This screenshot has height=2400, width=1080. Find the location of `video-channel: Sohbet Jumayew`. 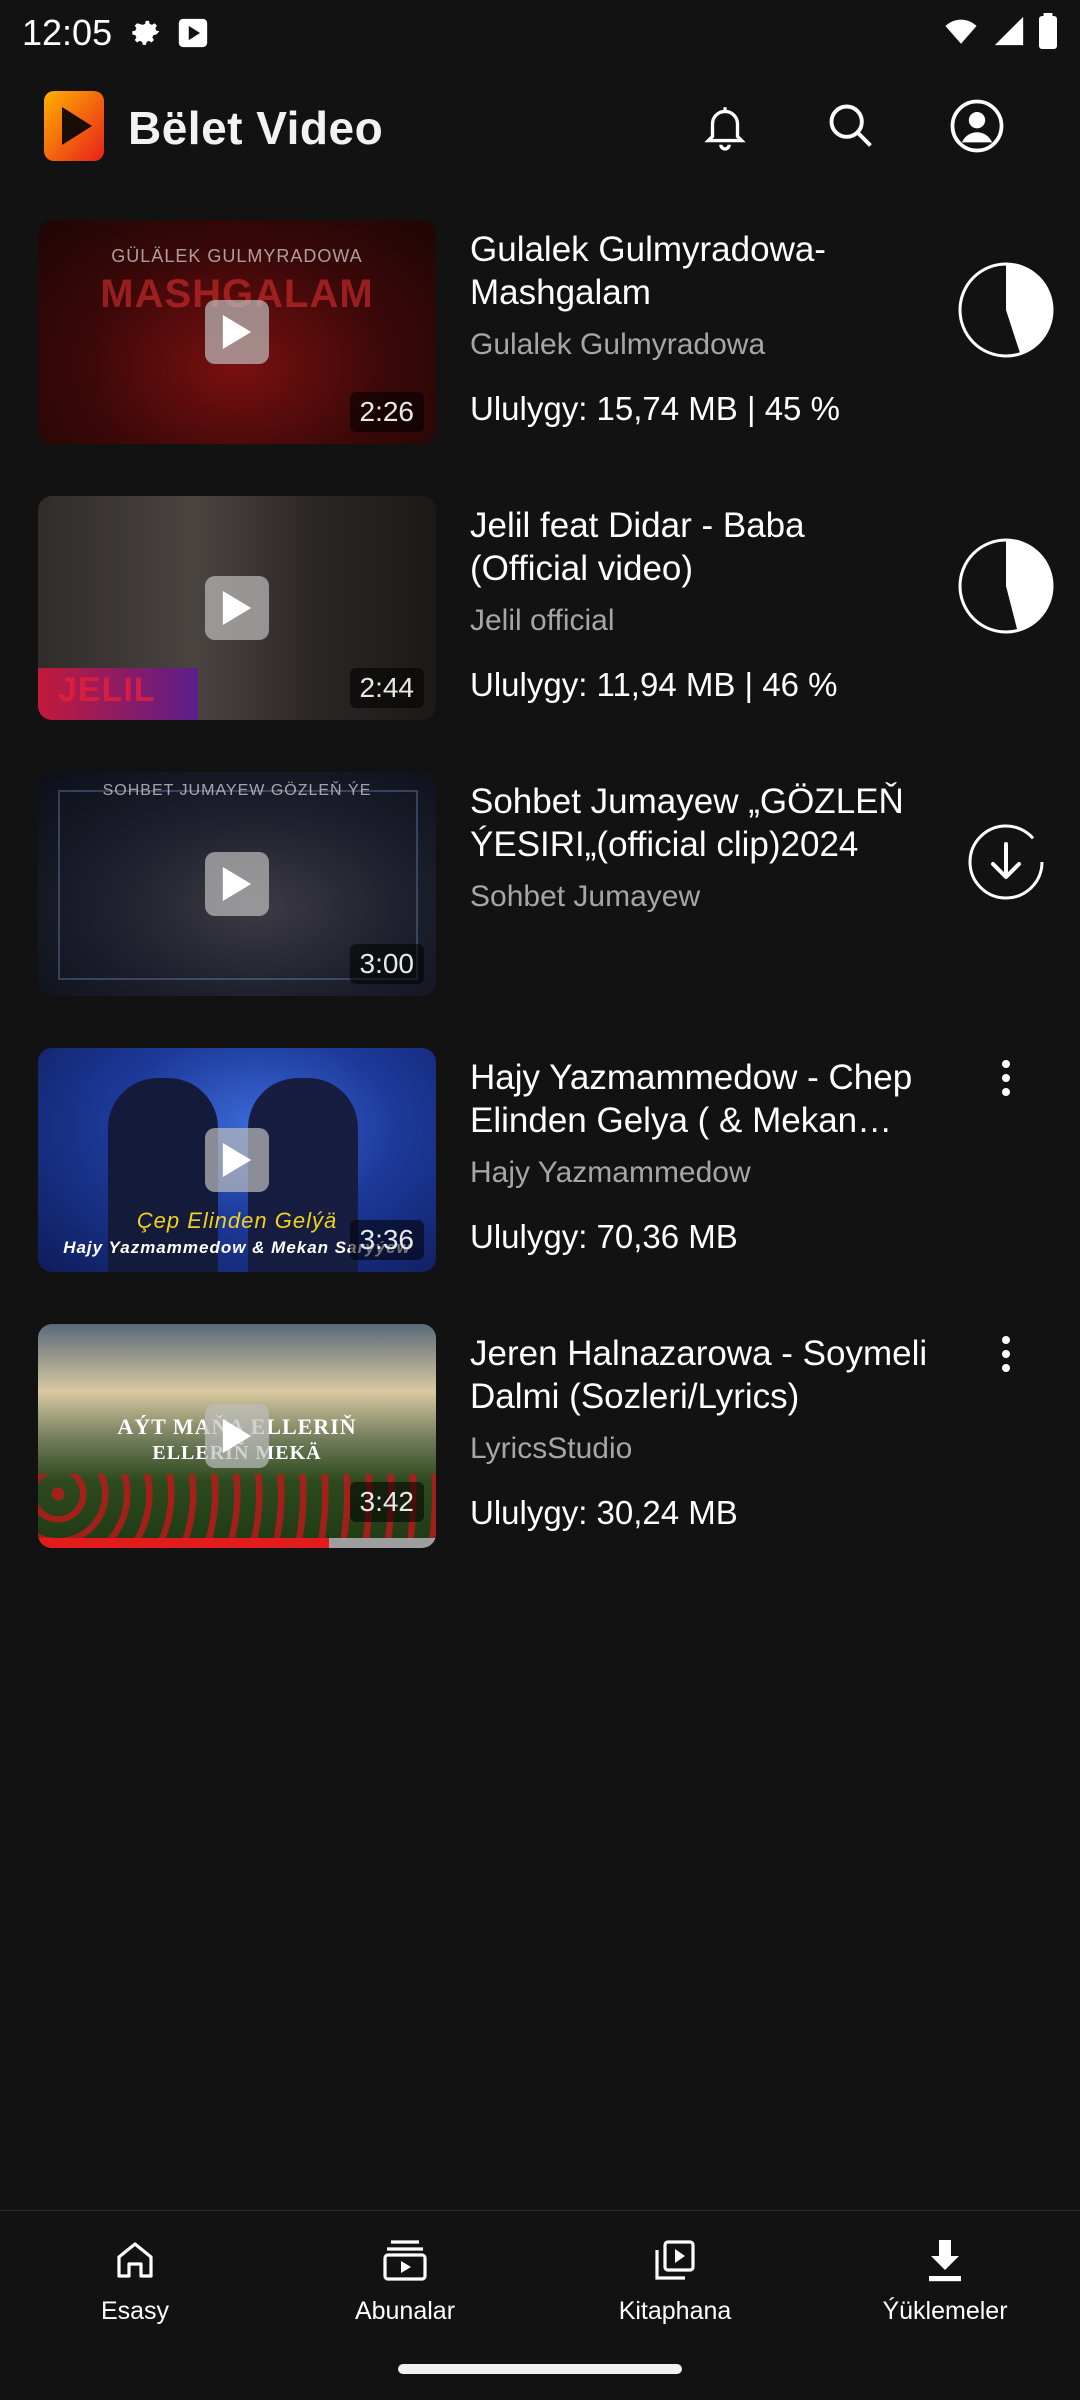

video-channel: Sohbet Jumayew is located at coordinates (585, 896).